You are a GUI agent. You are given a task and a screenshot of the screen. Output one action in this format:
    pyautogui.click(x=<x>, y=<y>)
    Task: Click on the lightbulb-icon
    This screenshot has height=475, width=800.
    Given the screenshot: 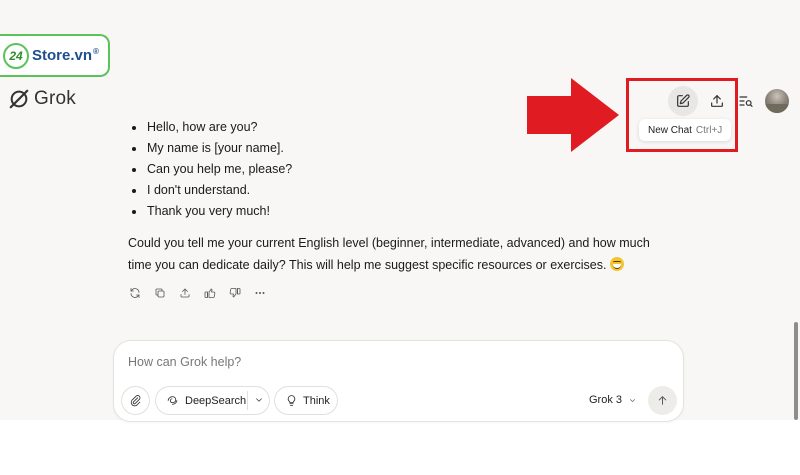 What is the action you would take?
    pyautogui.click(x=291, y=400)
    